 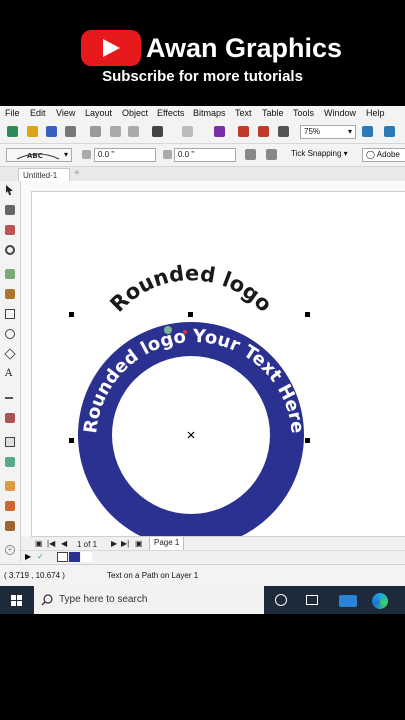 What do you see at coordinates (153, 575) in the screenshot?
I see `status-message: Text on a Path on Layer 1` at bounding box center [153, 575].